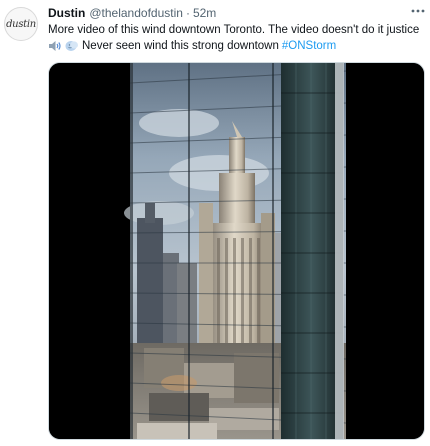 The width and height of the screenshot is (430, 446). I want to click on more-options-button, so click(418, 11).